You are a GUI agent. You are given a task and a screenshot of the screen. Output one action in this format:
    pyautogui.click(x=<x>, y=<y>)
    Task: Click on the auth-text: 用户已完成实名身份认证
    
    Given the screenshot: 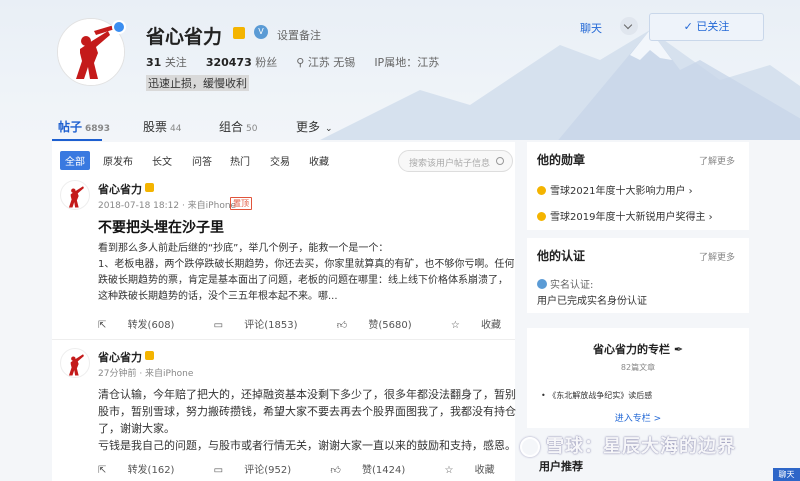 What is the action you would take?
    pyautogui.click(x=592, y=301)
    